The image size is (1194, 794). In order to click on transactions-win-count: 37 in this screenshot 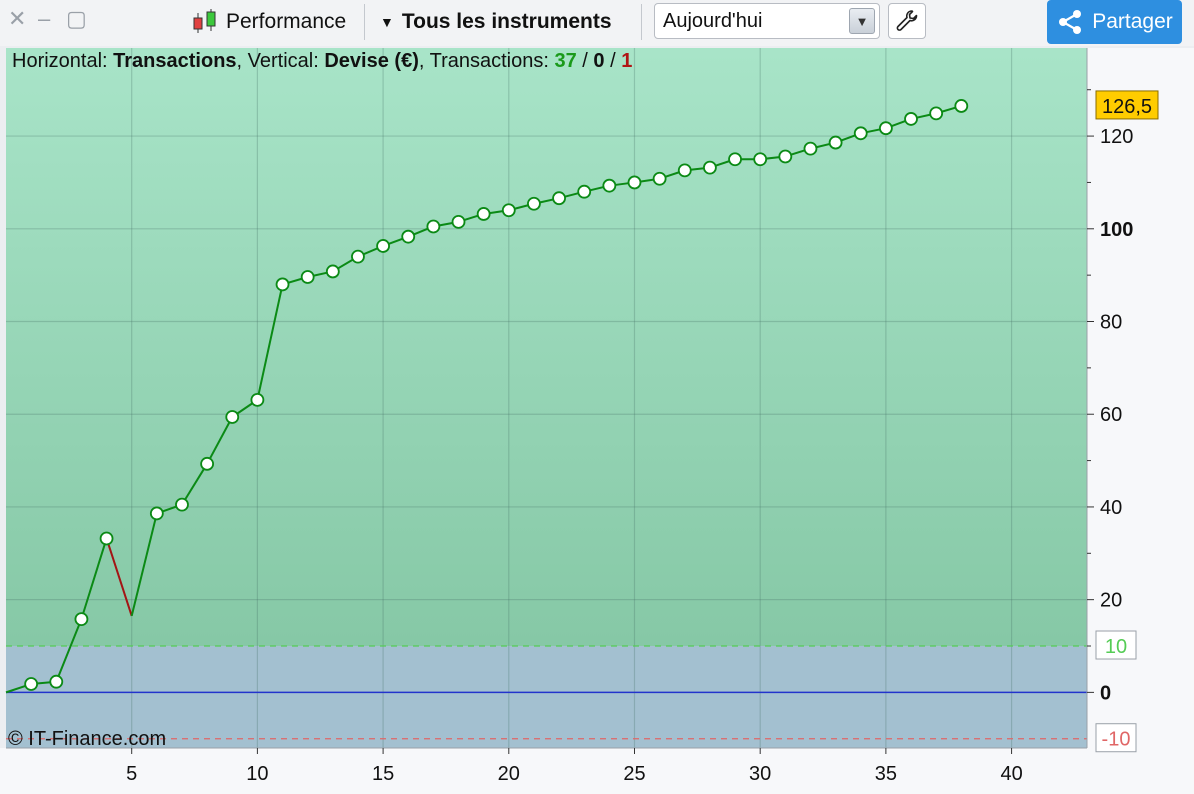, I will do `click(565, 61)`.